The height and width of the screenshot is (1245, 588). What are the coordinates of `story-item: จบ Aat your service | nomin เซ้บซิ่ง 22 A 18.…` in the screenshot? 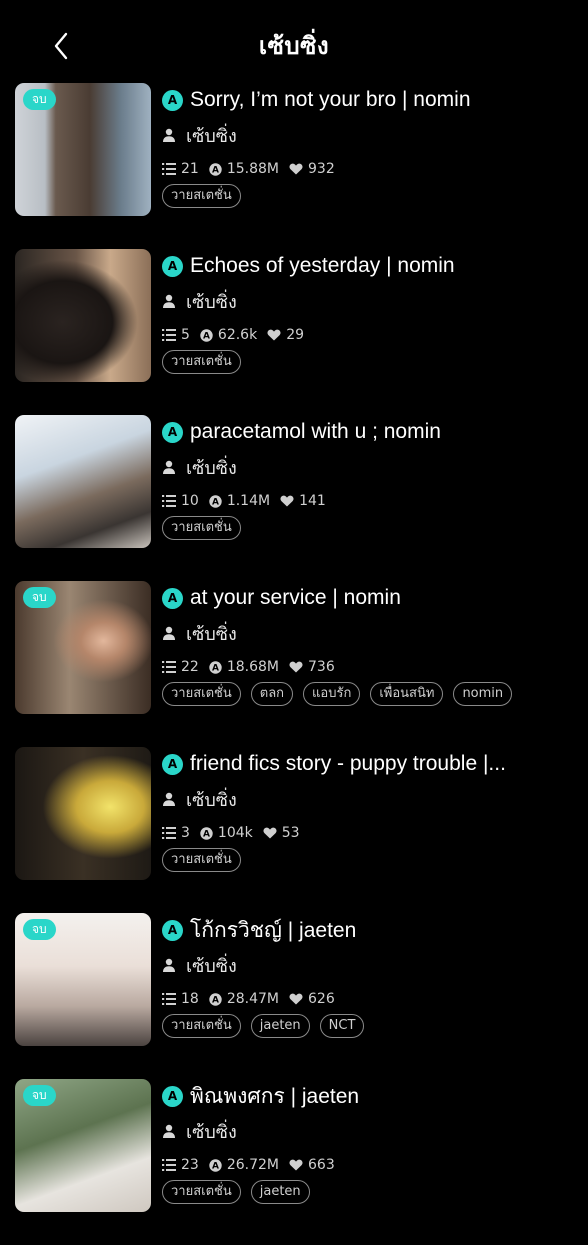 It's located at (294, 664).